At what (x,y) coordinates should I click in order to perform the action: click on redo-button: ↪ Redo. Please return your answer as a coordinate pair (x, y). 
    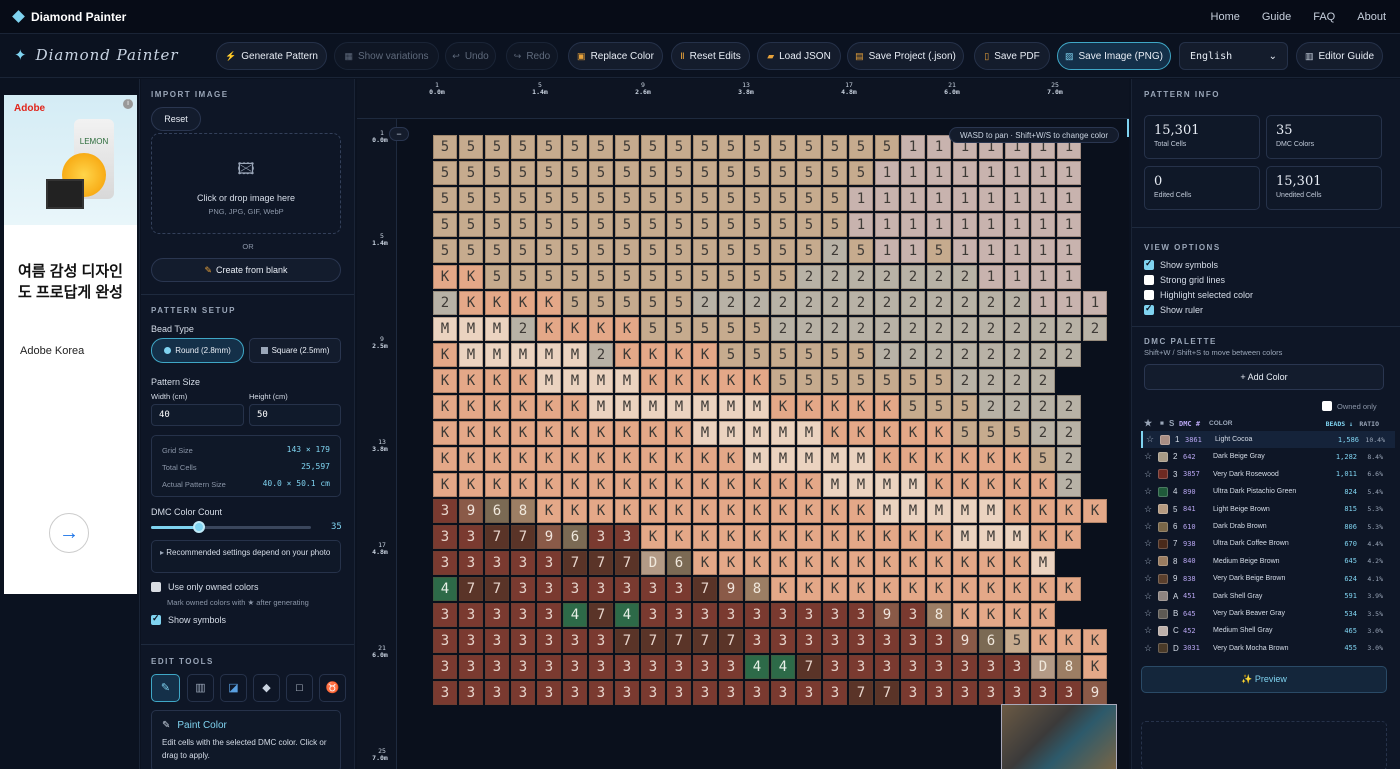
    Looking at the image, I should click on (532, 56).